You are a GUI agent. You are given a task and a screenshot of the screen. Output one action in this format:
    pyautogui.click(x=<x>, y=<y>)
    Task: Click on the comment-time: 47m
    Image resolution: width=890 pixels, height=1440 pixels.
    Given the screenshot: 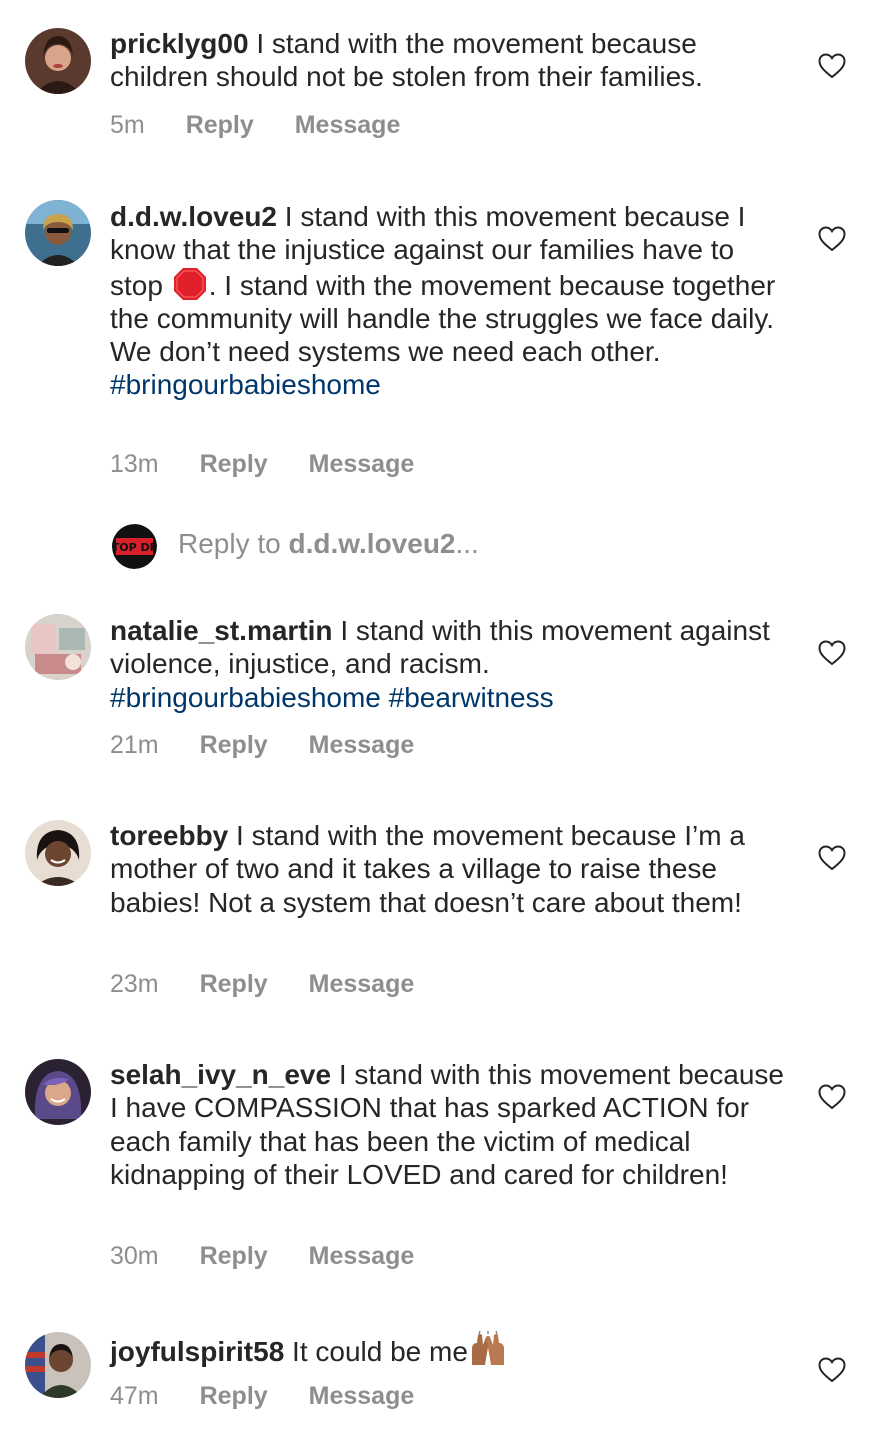 What is the action you would take?
    pyautogui.click(x=134, y=1396)
    